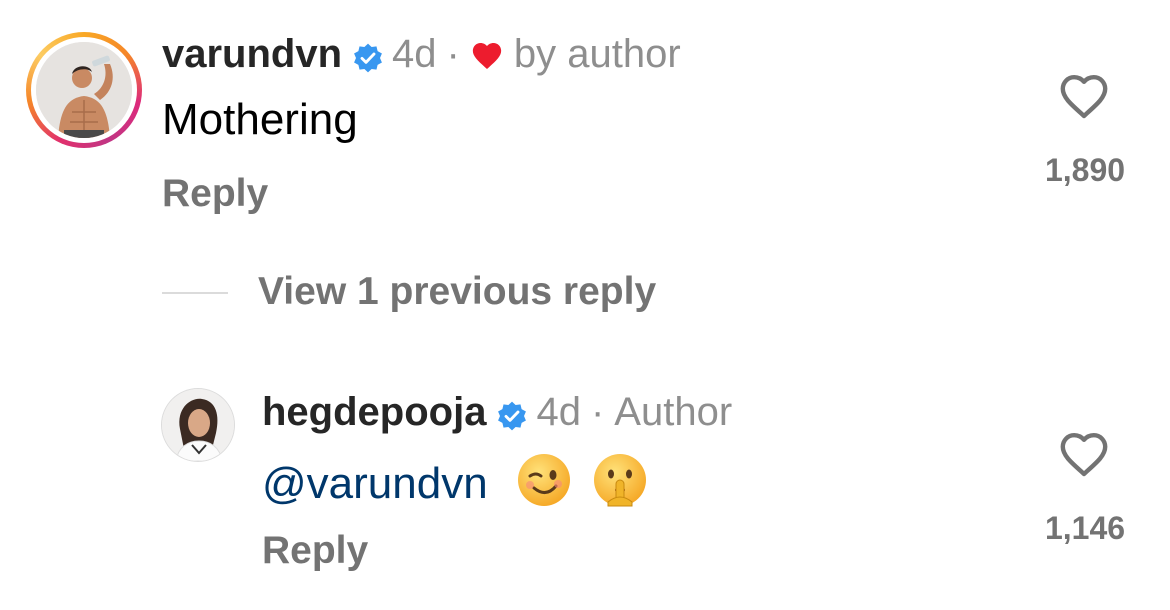 The width and height of the screenshot is (1170, 610). I want to click on reply-text: @varundvn, so click(455, 480).